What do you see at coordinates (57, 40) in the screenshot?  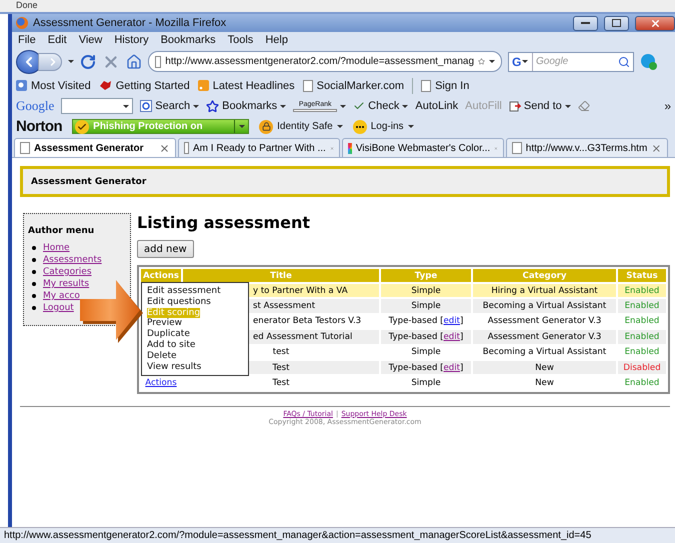 I see `menu-item: Edit` at bounding box center [57, 40].